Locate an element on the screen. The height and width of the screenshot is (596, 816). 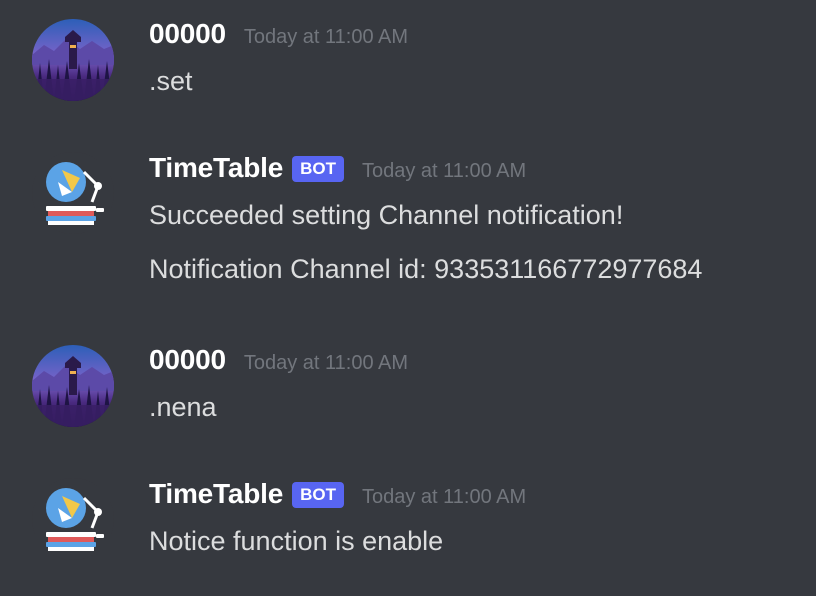
message-text: Succeeded setting Channel notification! is located at coordinates (386, 215).